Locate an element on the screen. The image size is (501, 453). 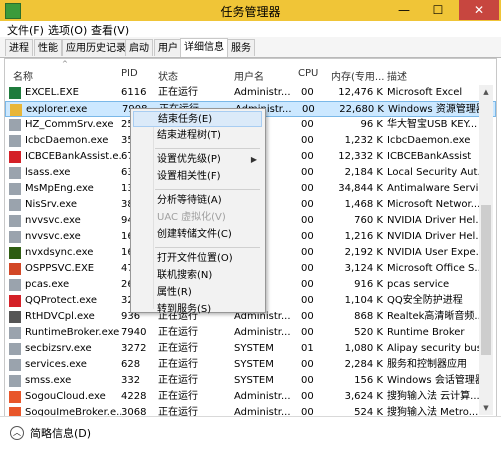
collapse-icon: ︿ is located at coordinates (17, 433).